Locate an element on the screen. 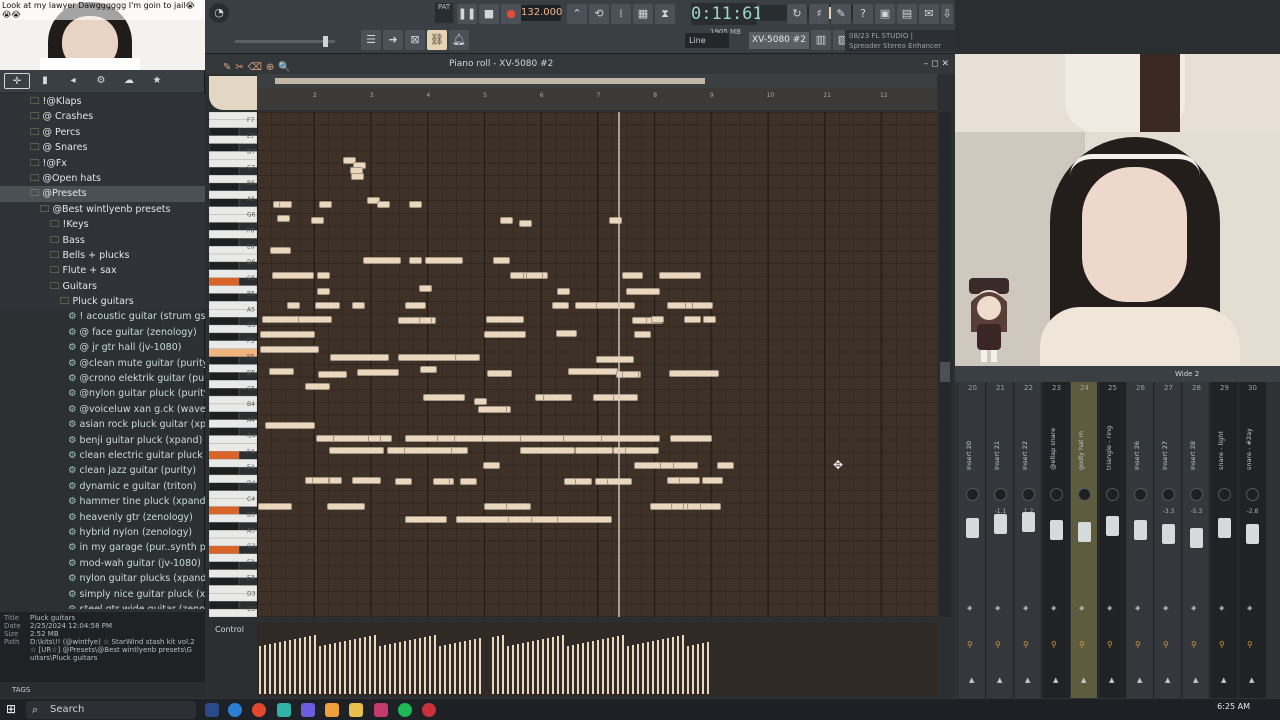  folder-item: 🗀︎ @ Snares is located at coordinates (102, 148).